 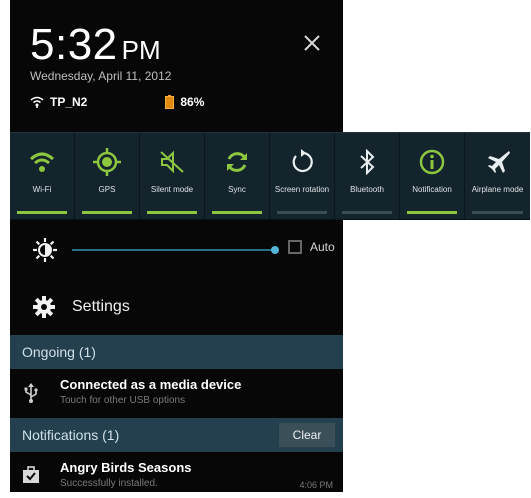 I want to click on notifications-header-label: Notifications (1), so click(x=71, y=435).